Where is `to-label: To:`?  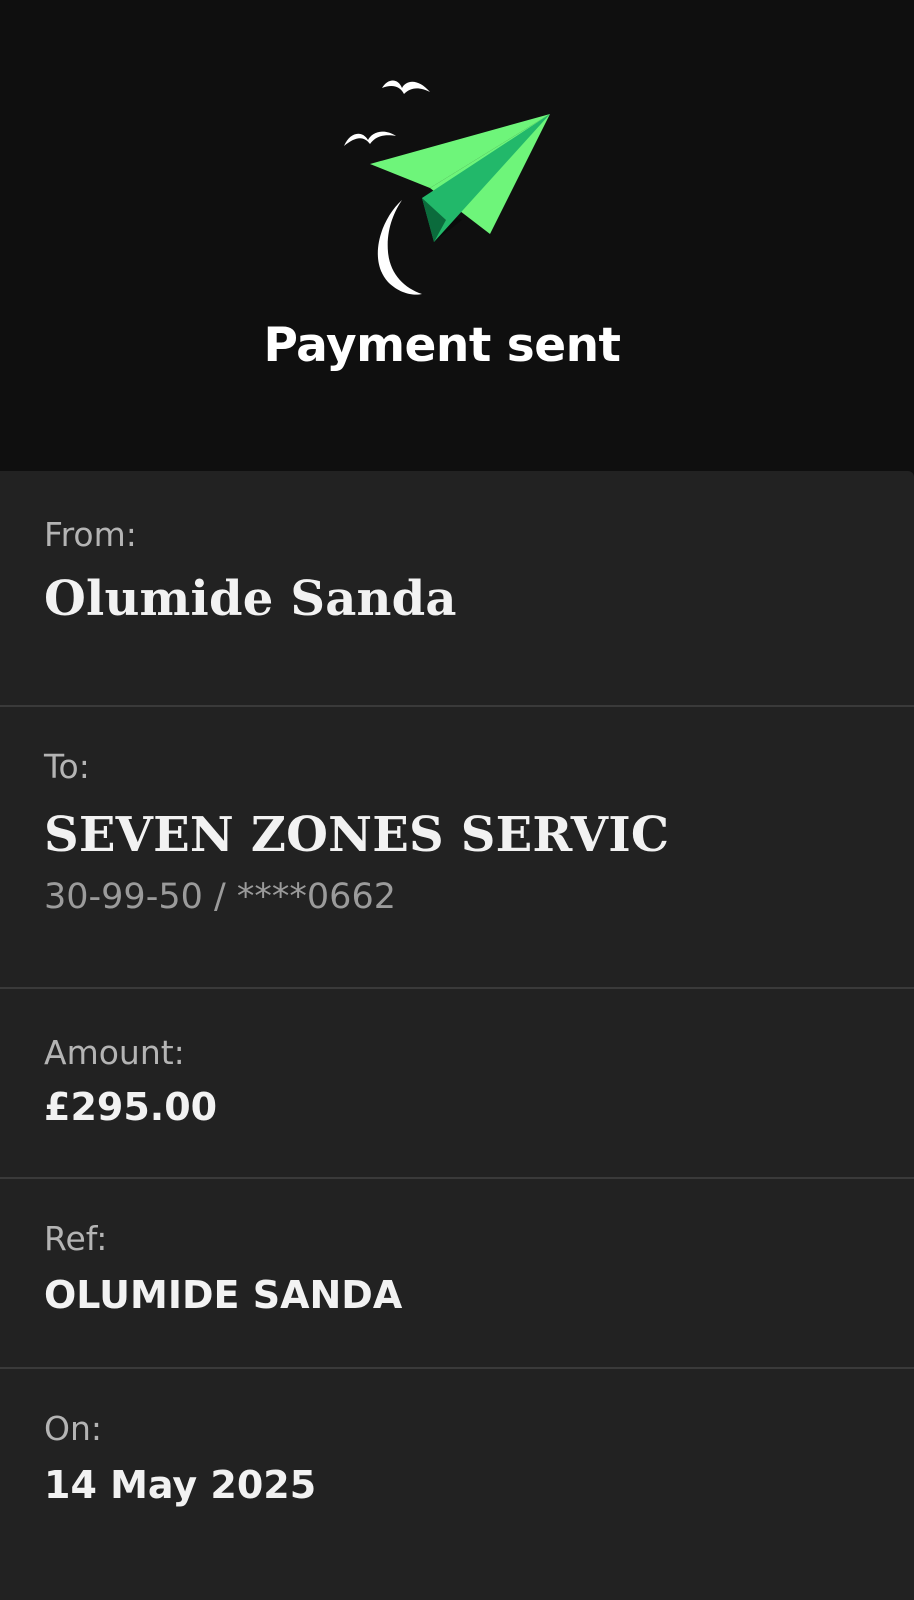
to-label: To: is located at coordinates (67, 766).